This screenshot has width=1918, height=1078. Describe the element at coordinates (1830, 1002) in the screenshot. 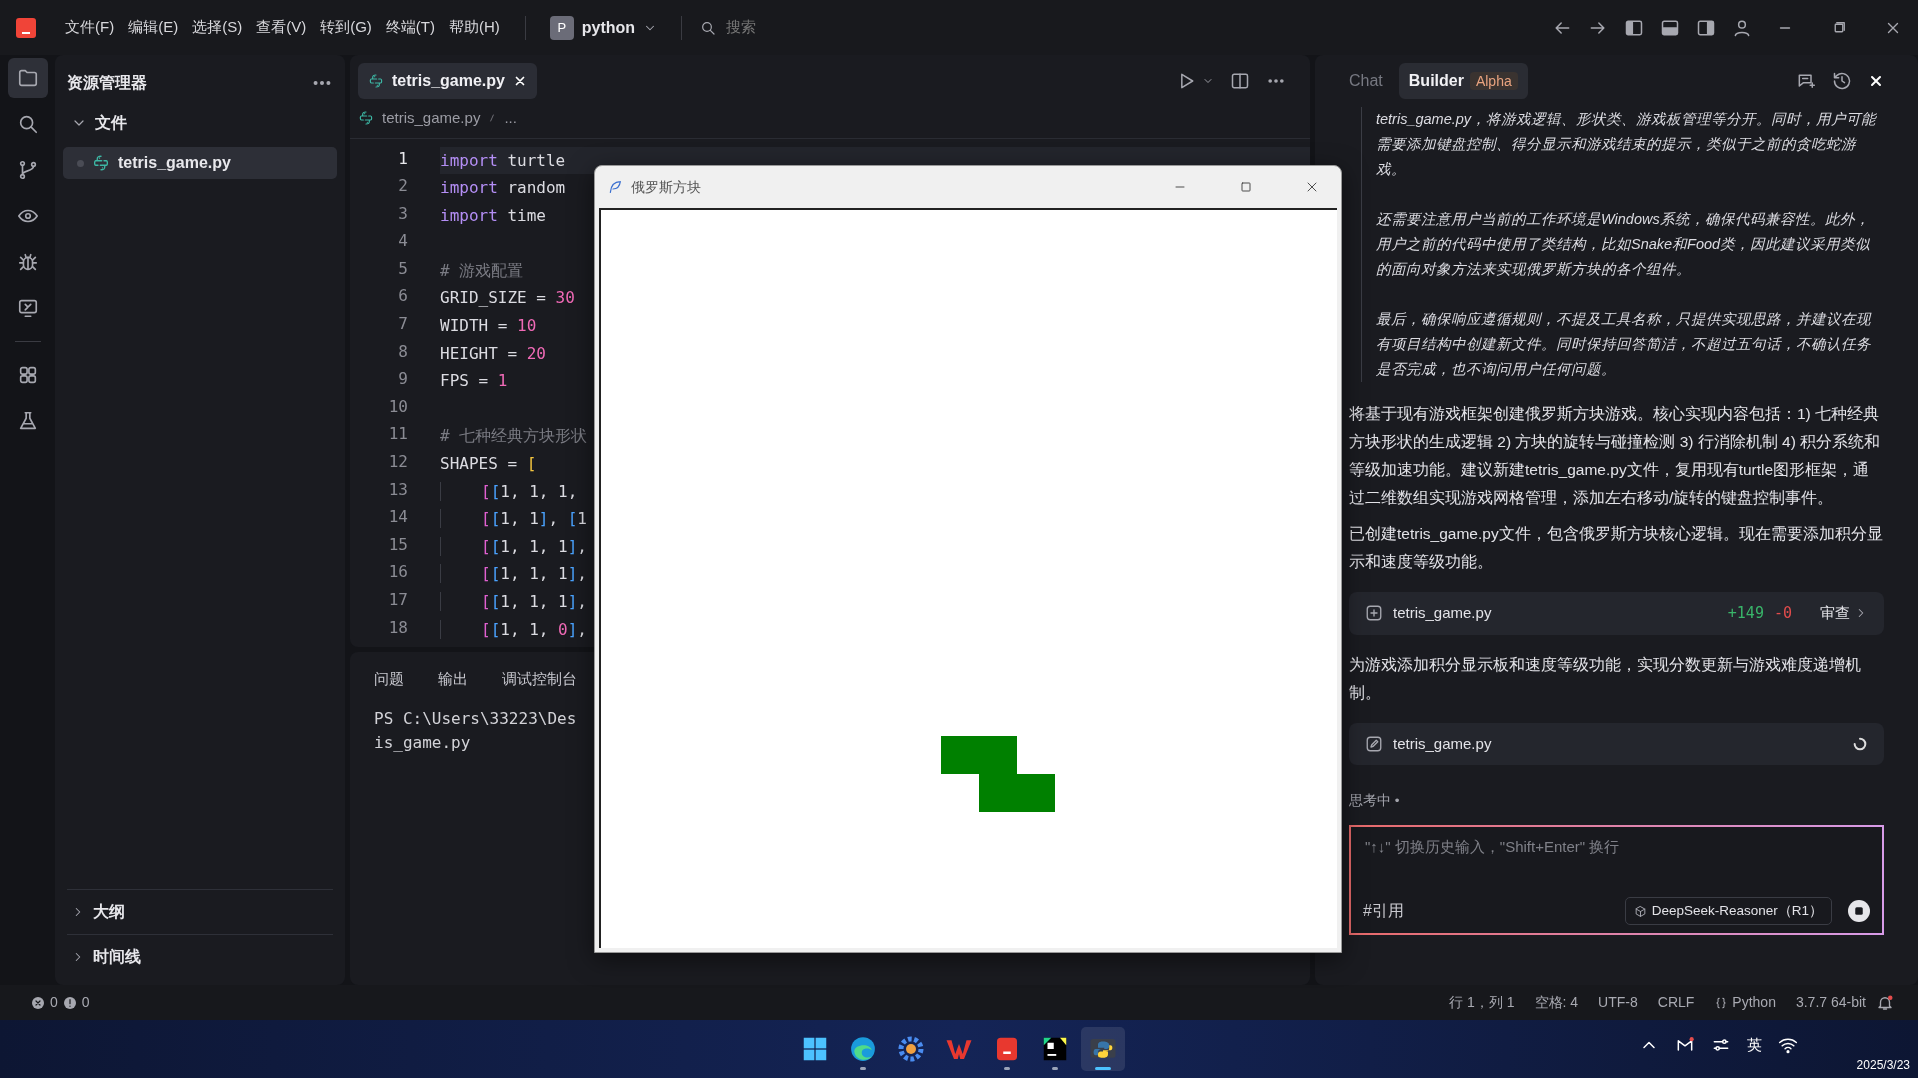

I see `status-item: 3.7.7 64-bit` at that location.